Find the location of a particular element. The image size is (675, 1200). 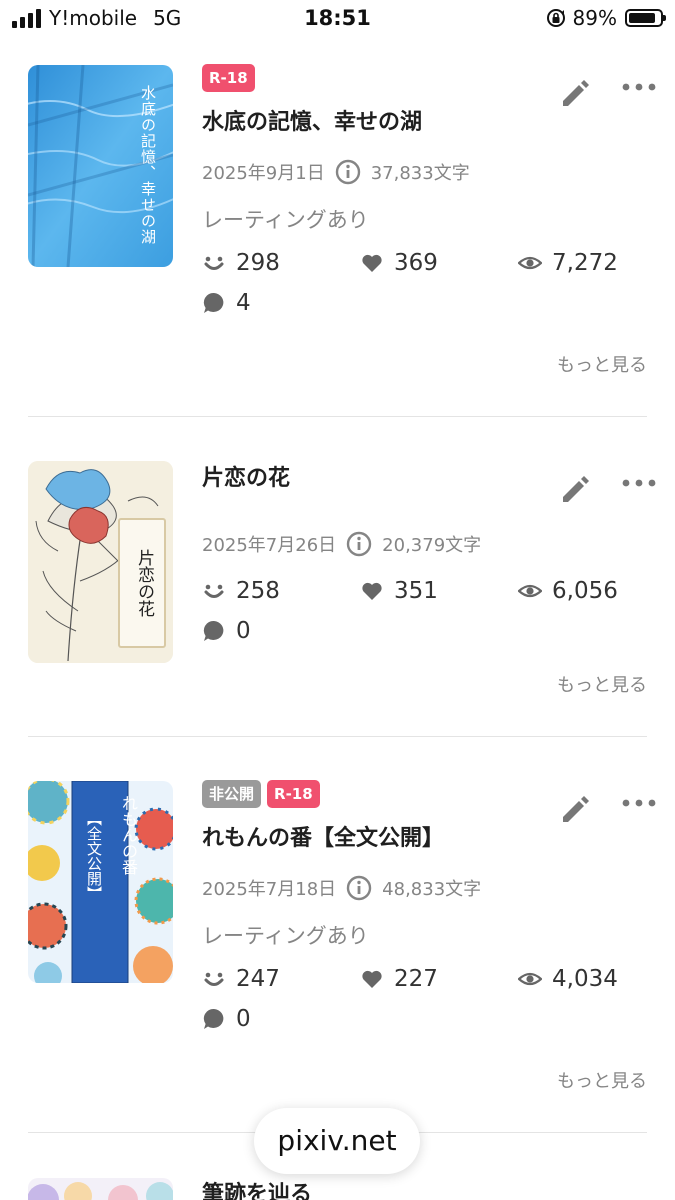

cover-image is located at coordinates (100, 1191).